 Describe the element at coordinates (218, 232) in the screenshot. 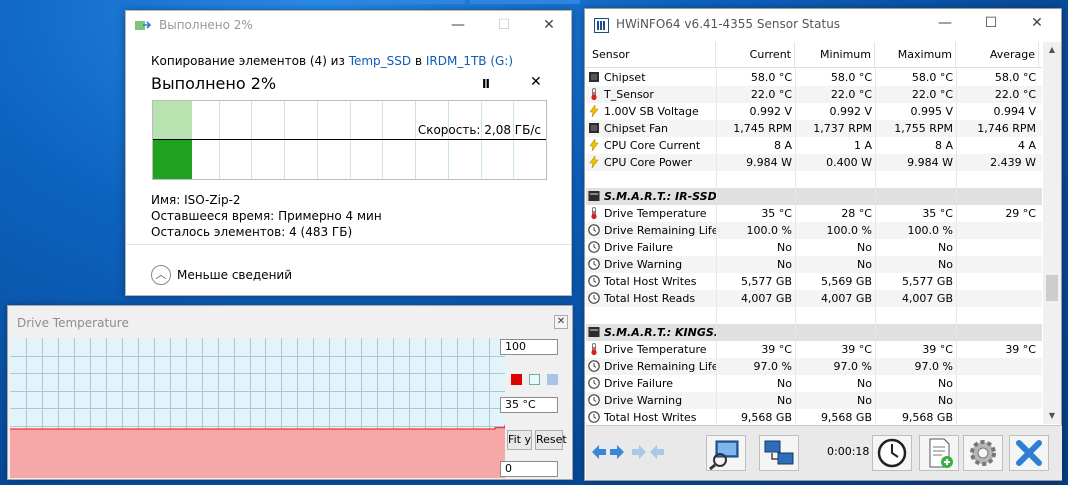

I see `items-left-label: Осталось элементов:` at that location.